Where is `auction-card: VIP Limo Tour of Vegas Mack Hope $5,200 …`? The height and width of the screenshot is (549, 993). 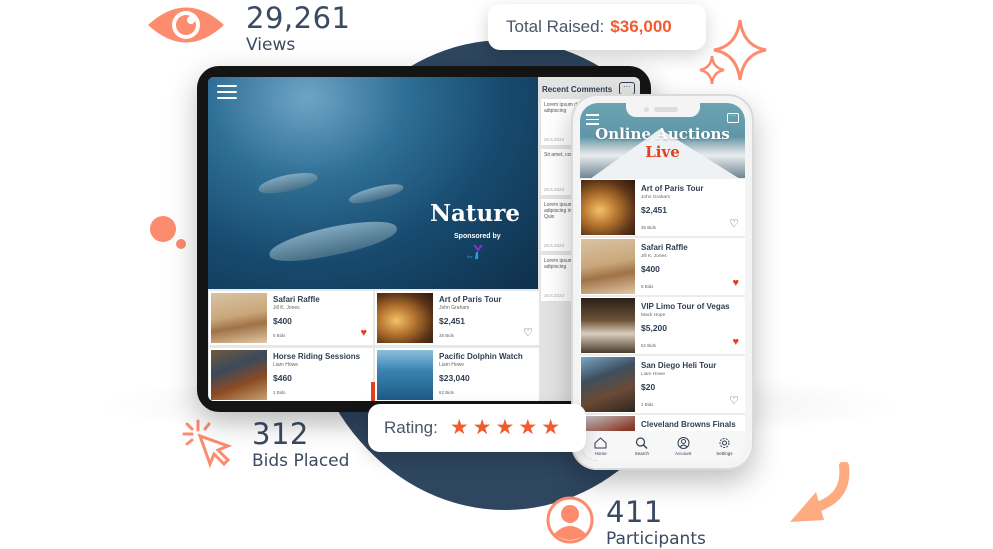 auction-card: VIP Limo Tour of Vegas Mack Hope $5,200 … is located at coordinates (662, 325).